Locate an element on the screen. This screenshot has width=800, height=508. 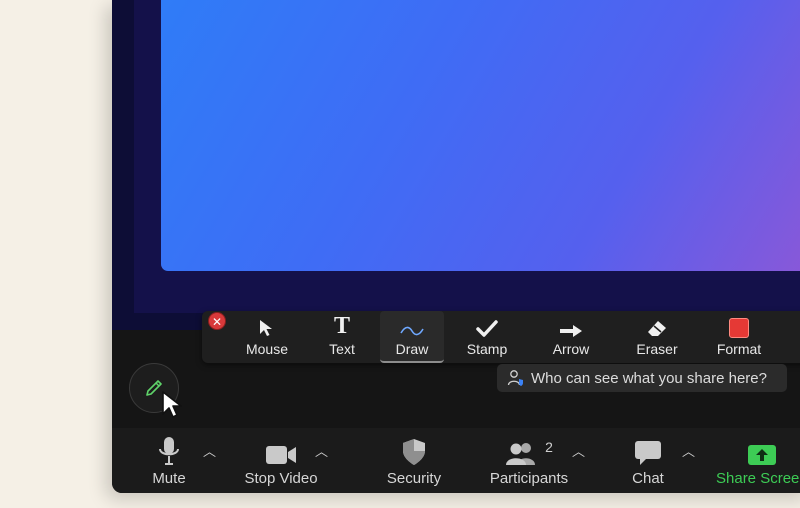
tool-format: Format is located at coordinates (739, 337).